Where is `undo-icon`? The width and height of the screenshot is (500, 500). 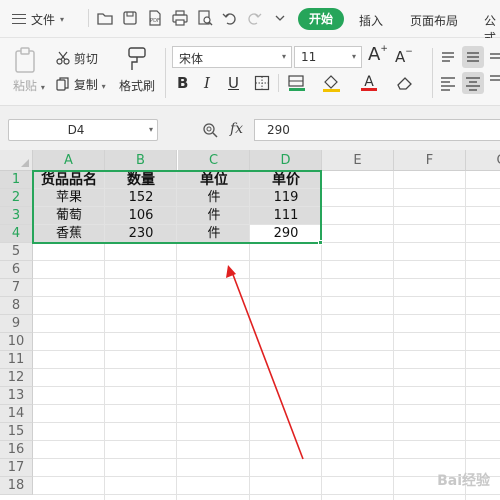 undo-icon is located at coordinates (230, 18).